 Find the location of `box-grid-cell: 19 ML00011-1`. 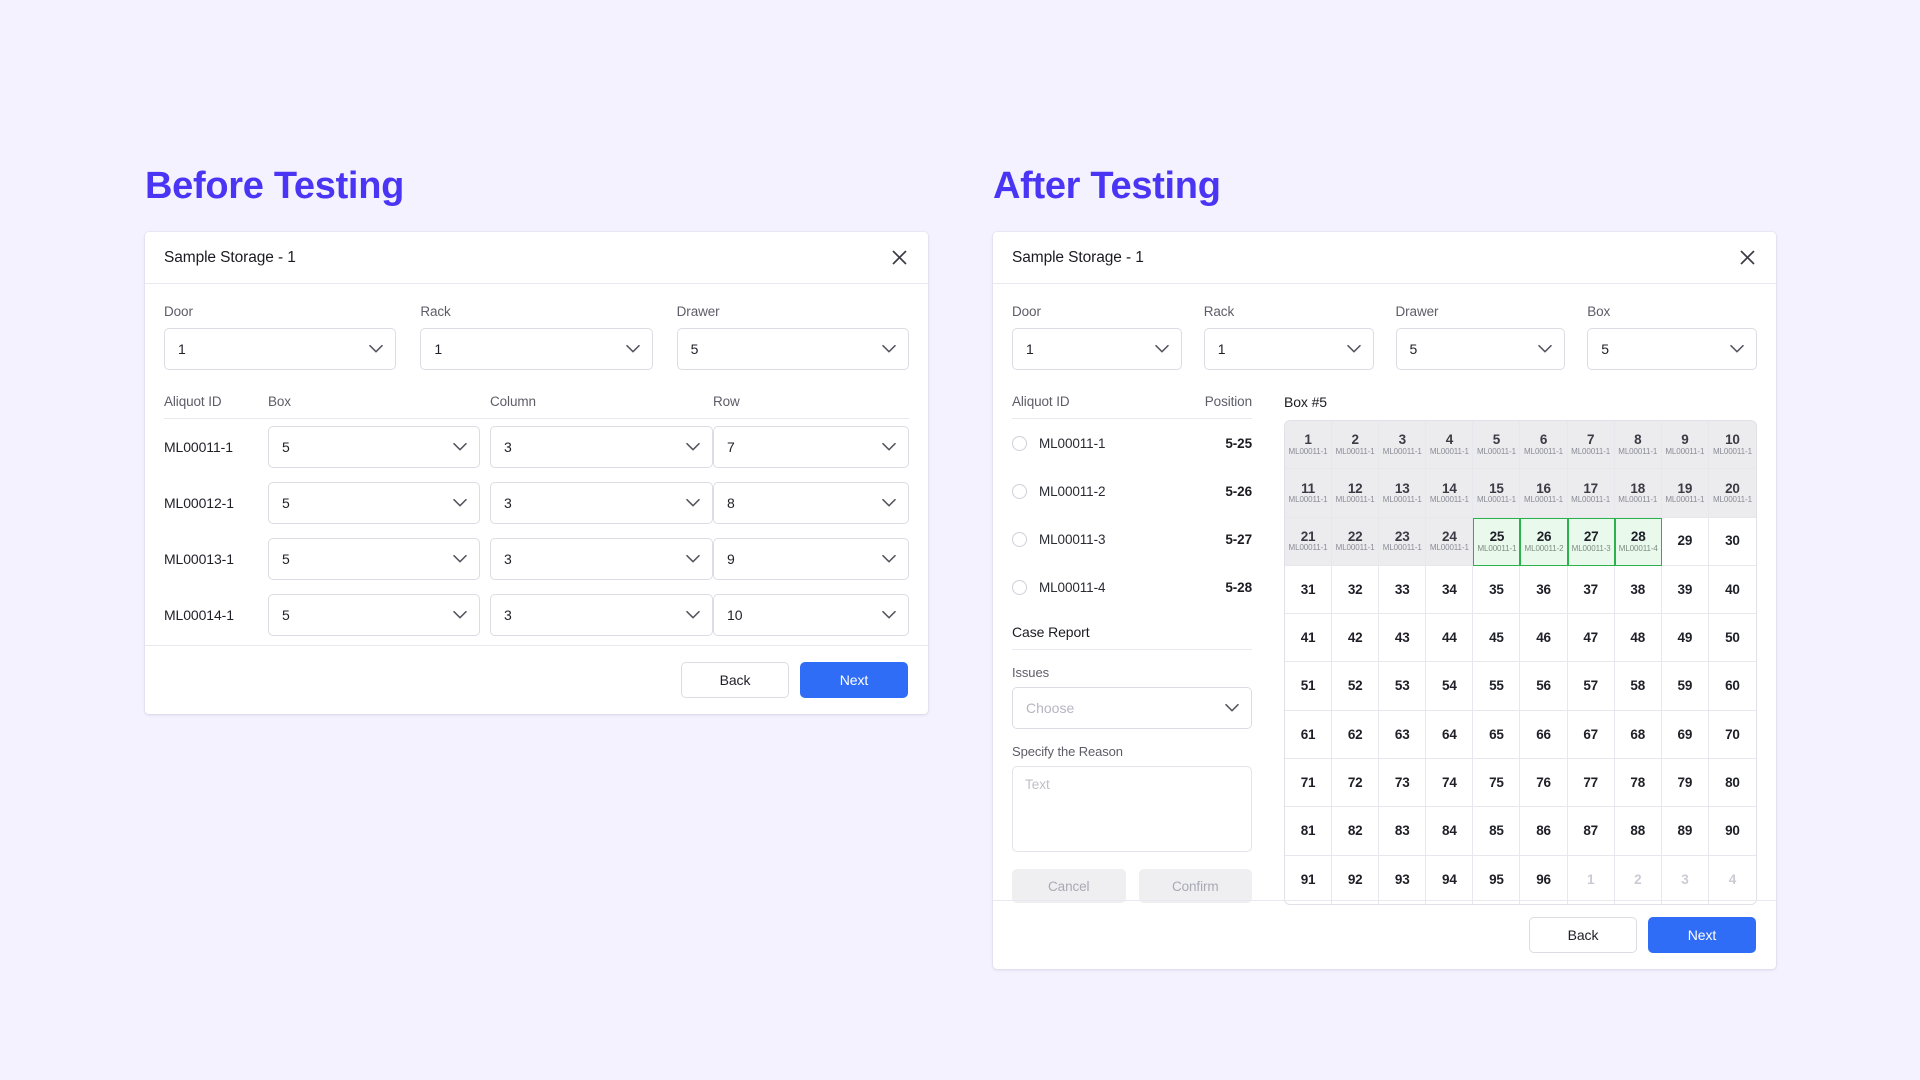

box-grid-cell: 19 ML00011-1 is located at coordinates (1685, 493).